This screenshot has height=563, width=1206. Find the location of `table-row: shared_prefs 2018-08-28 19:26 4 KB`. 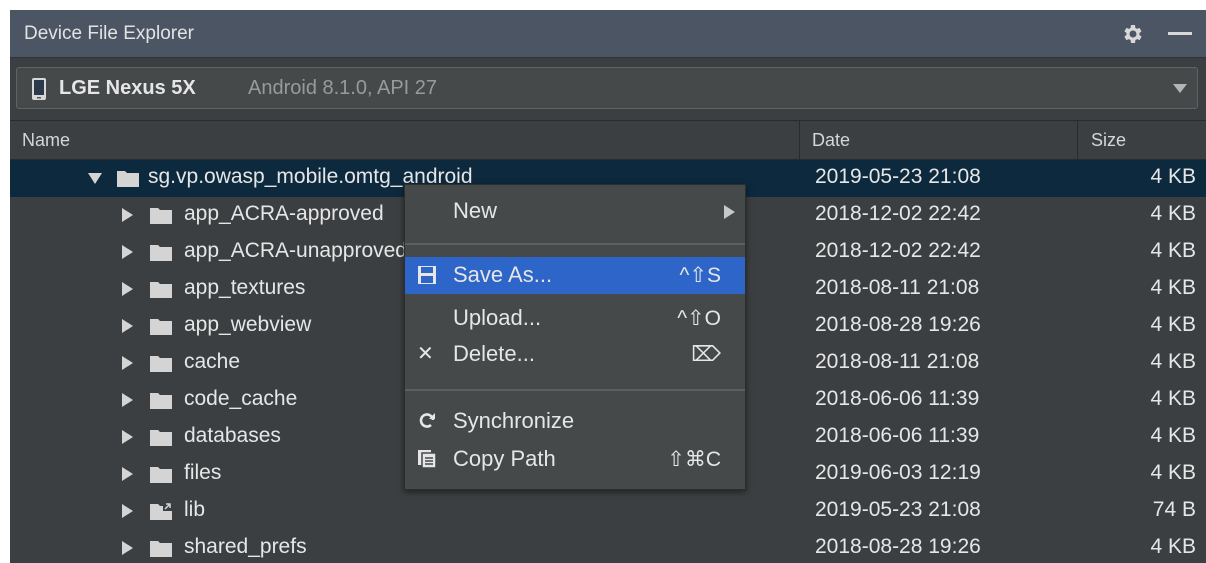

table-row: shared_prefs 2018-08-28 19:26 4 KB is located at coordinates (608, 546).